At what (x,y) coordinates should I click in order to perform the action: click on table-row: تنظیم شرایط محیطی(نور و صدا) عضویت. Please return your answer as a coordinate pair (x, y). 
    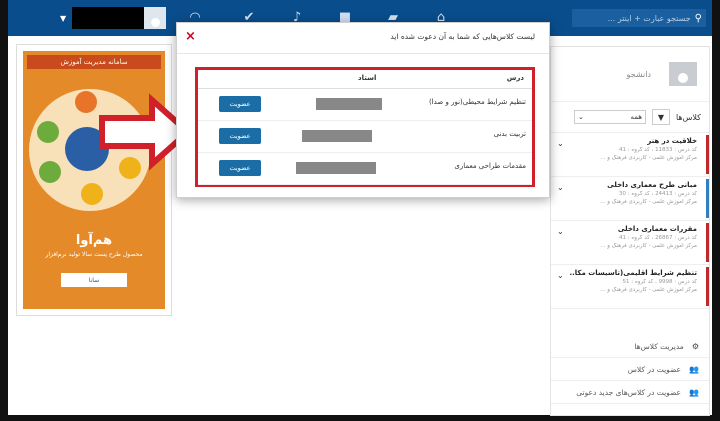
    Looking at the image, I should click on (365, 105).